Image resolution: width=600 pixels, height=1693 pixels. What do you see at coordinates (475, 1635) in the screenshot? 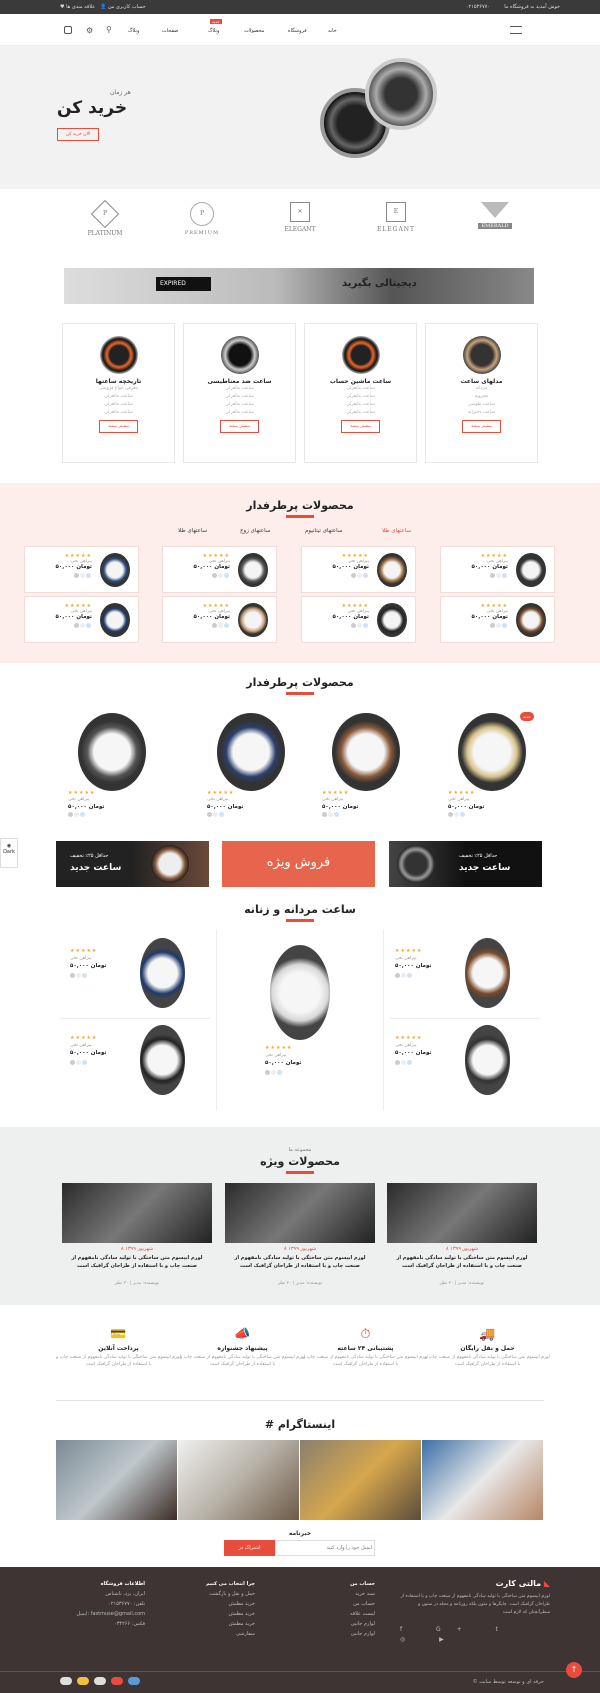
I see `social-icons: f G+ t ◎ ▶` at bounding box center [475, 1635].